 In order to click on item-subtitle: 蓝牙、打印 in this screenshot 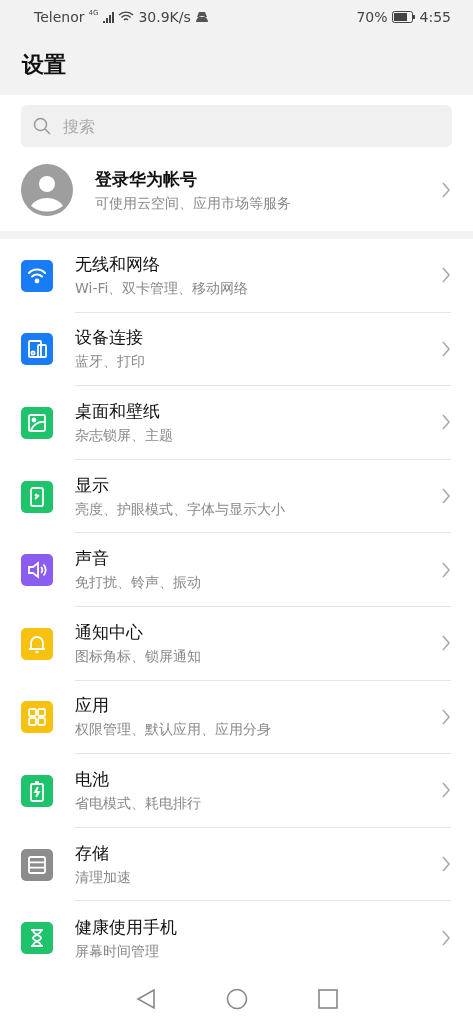, I will do `click(110, 362)`.